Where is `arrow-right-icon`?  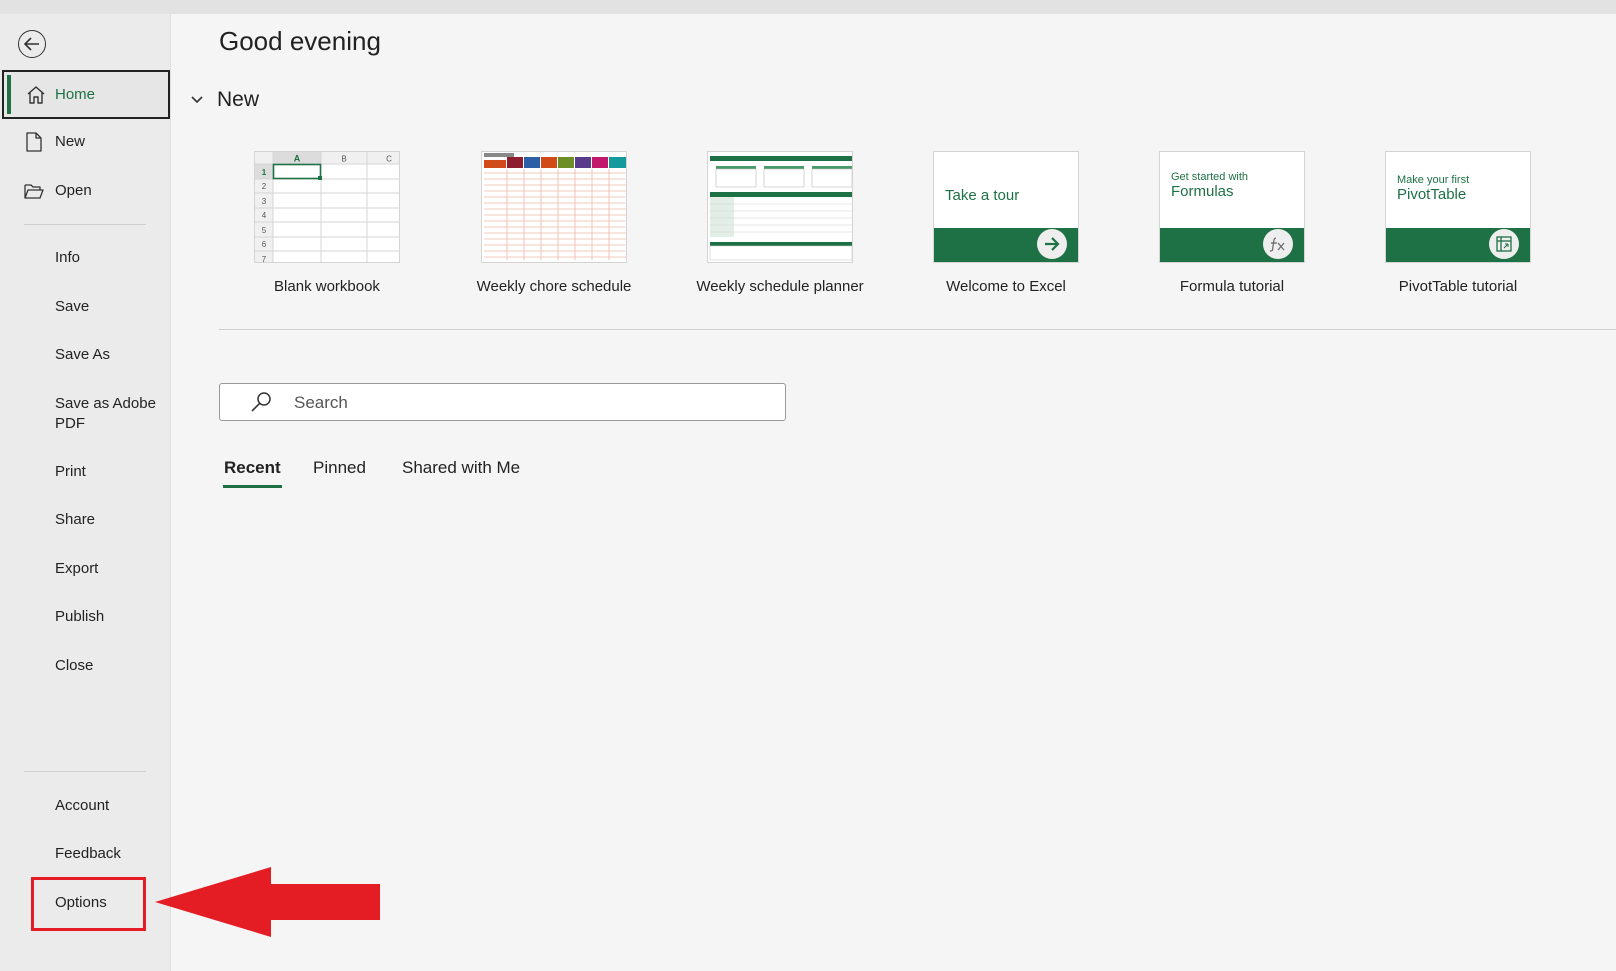 arrow-right-icon is located at coordinates (1052, 244).